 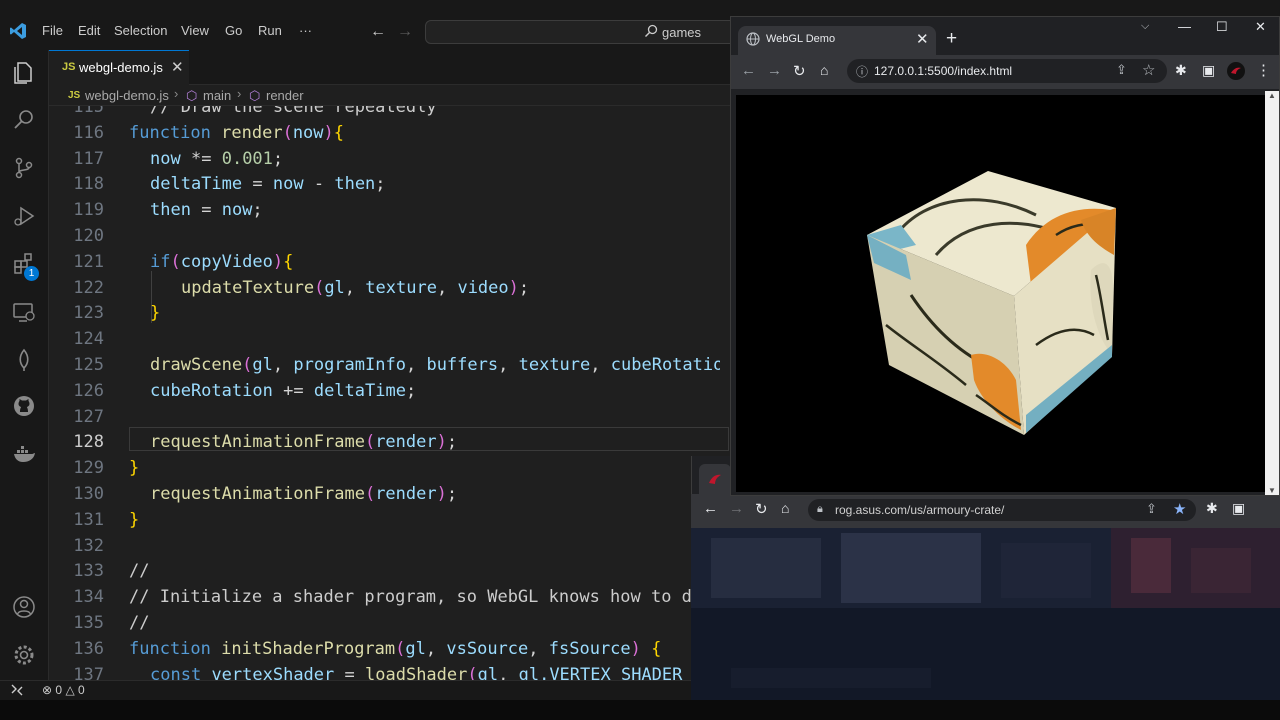 I want to click on line-number: 121, so click(x=88, y=261).